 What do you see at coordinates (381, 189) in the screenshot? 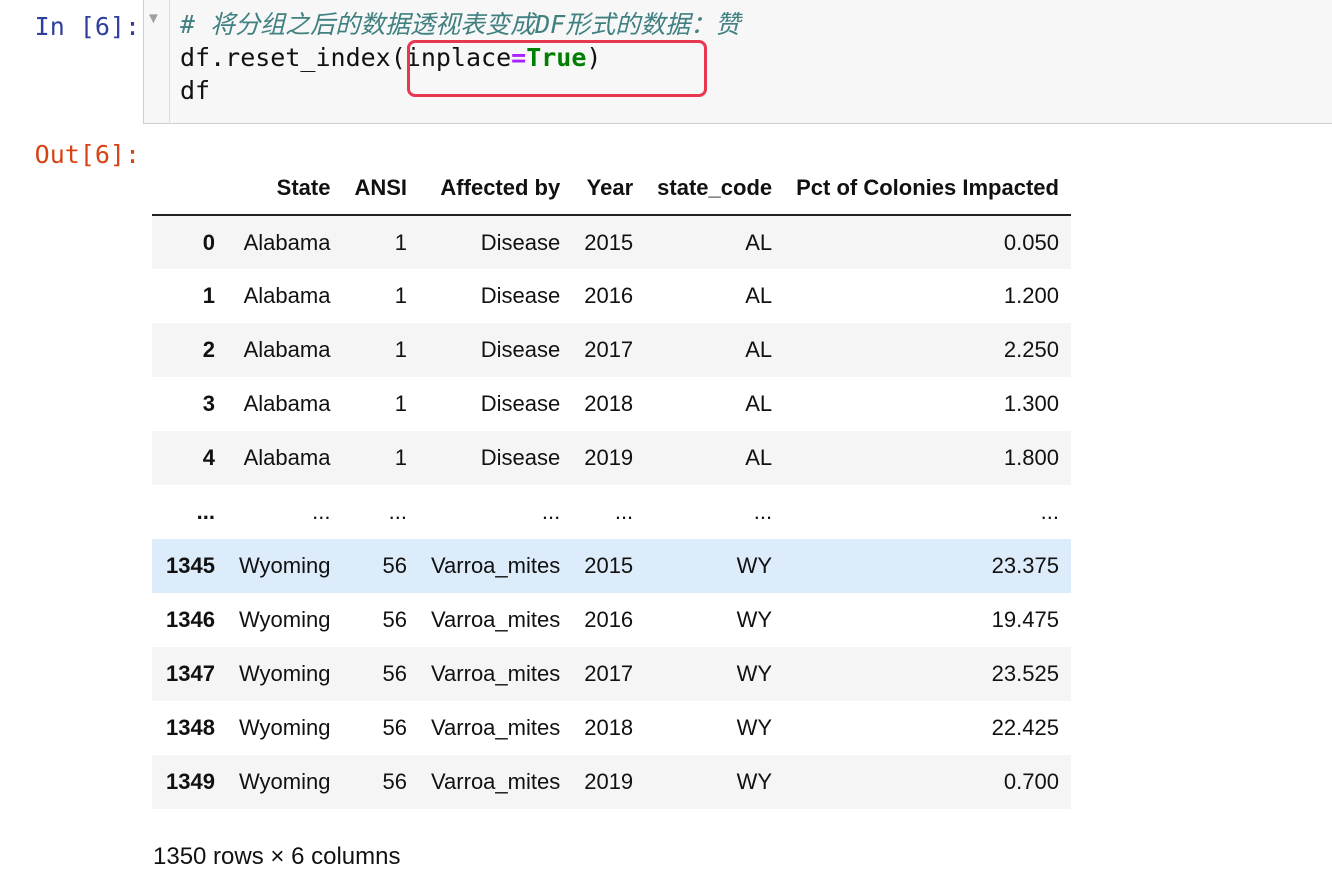
I see `column-header: ANSI` at bounding box center [381, 189].